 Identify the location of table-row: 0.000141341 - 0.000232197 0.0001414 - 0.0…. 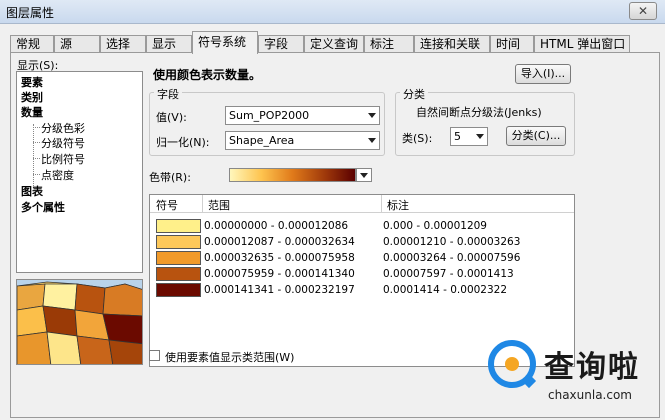
(362, 290).